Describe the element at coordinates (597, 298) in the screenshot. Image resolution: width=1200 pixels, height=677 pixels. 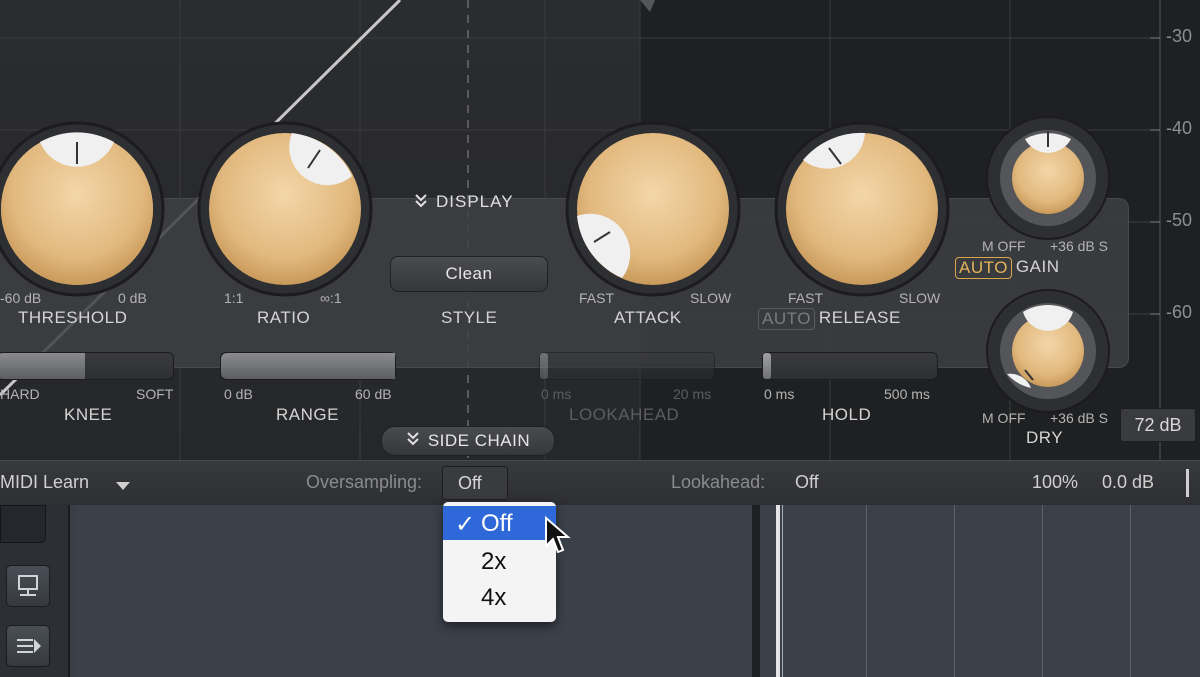
I see `attack-min-label: FAST` at that location.